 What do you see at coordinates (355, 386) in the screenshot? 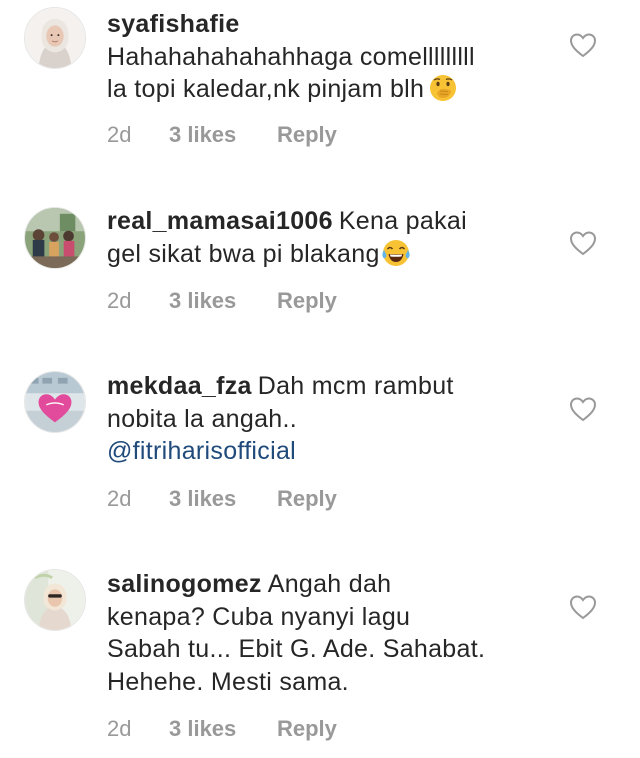
I see `comment-text: Dah mcm rambut` at bounding box center [355, 386].